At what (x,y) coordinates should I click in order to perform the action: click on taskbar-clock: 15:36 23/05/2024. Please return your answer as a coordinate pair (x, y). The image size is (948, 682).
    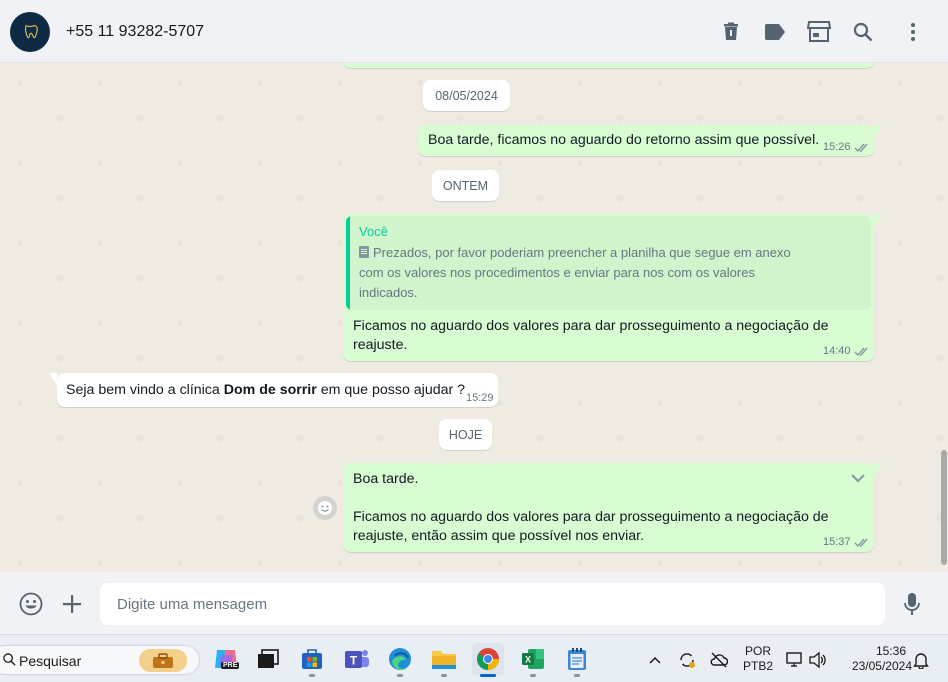
    Looking at the image, I should click on (875, 659).